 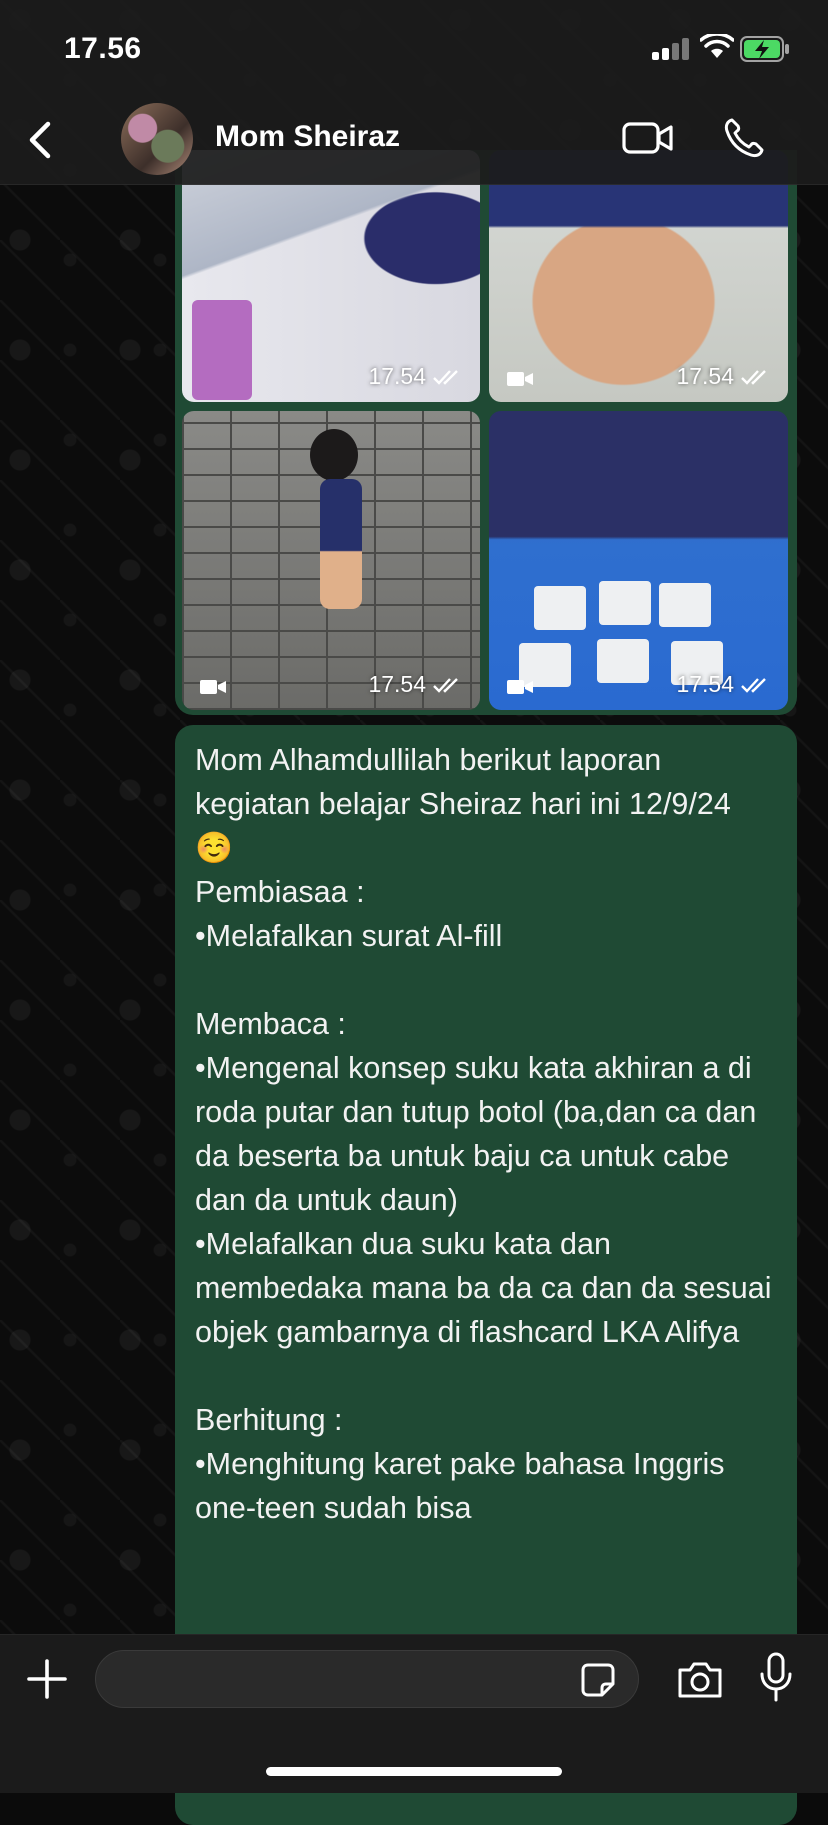 What do you see at coordinates (367, 1679) in the screenshot?
I see `message-input` at bounding box center [367, 1679].